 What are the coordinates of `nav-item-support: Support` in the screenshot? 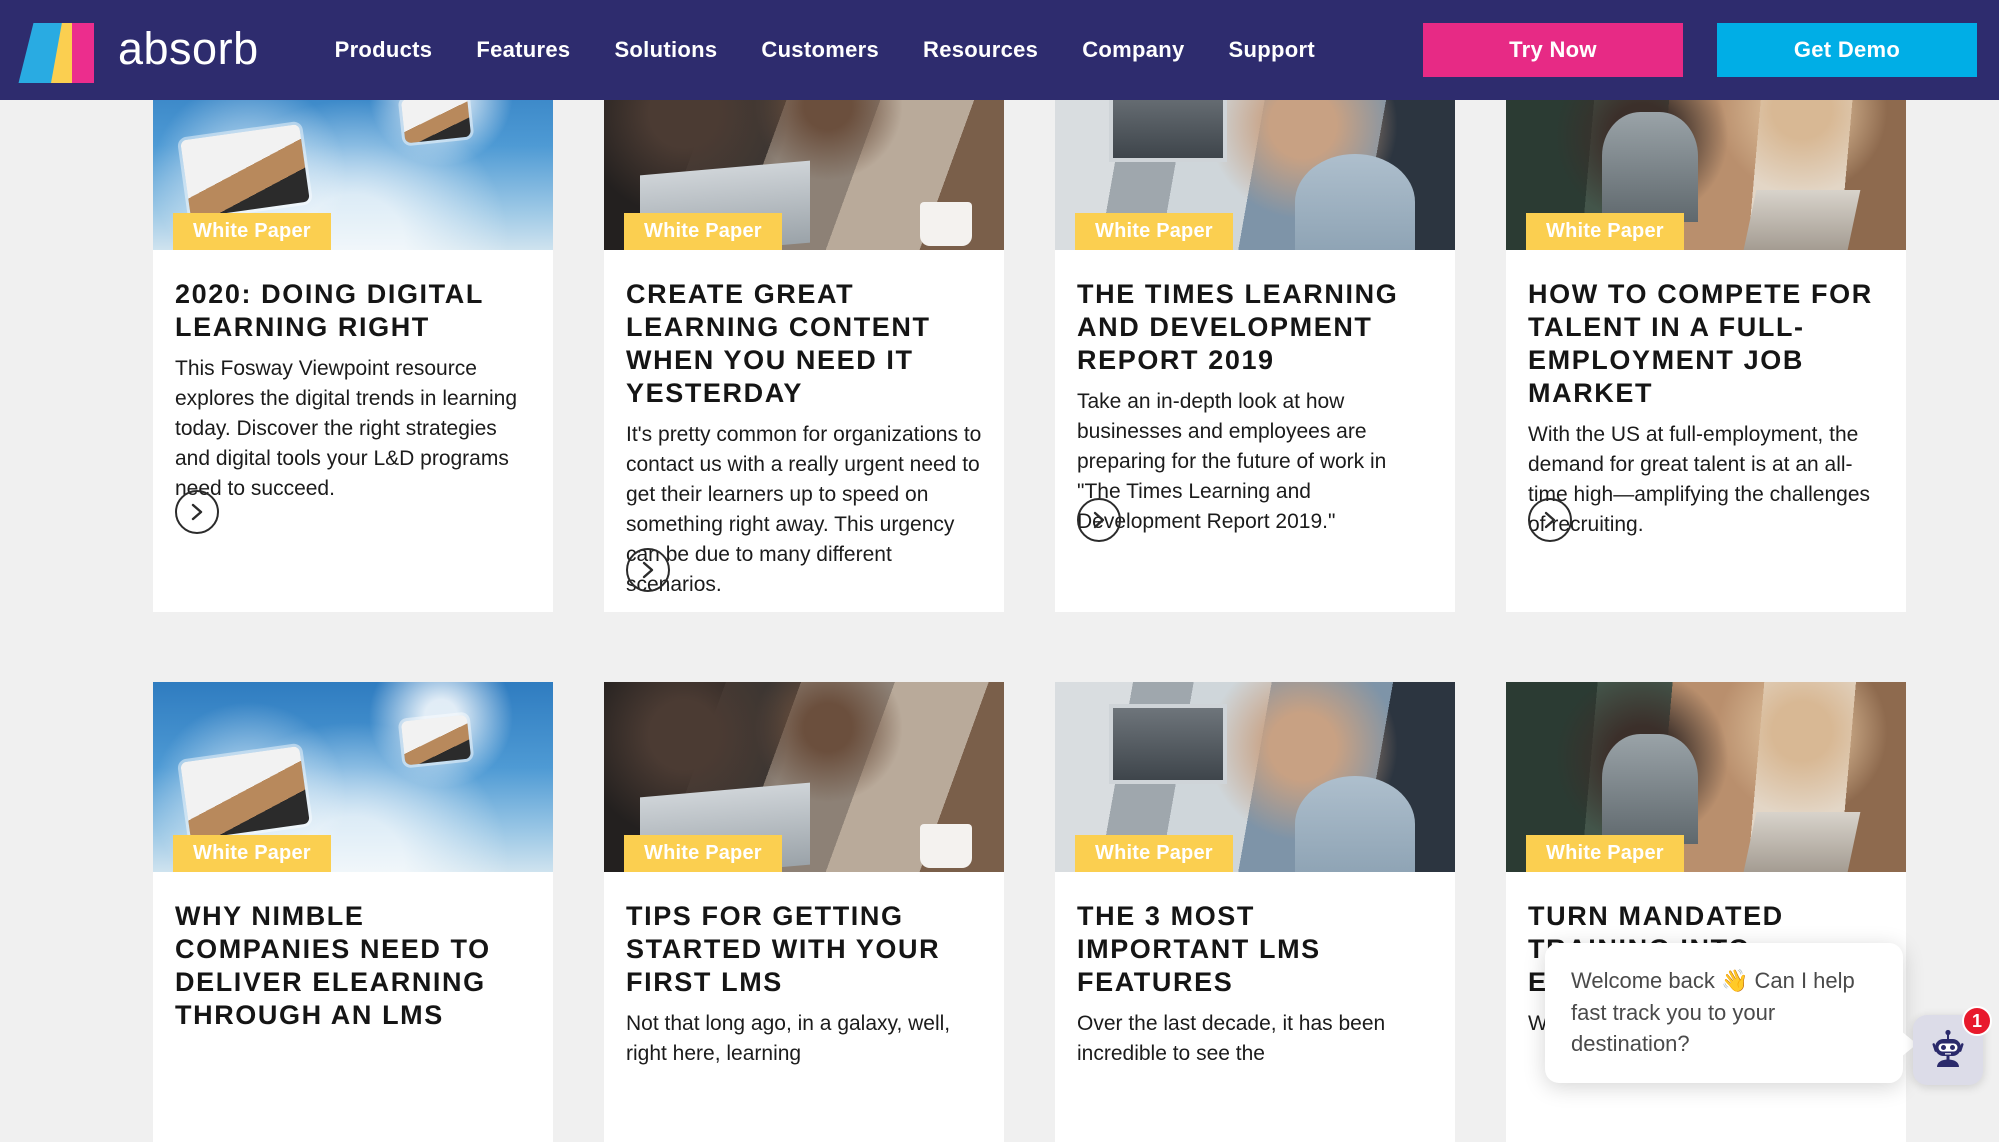 It's located at (1272, 50).